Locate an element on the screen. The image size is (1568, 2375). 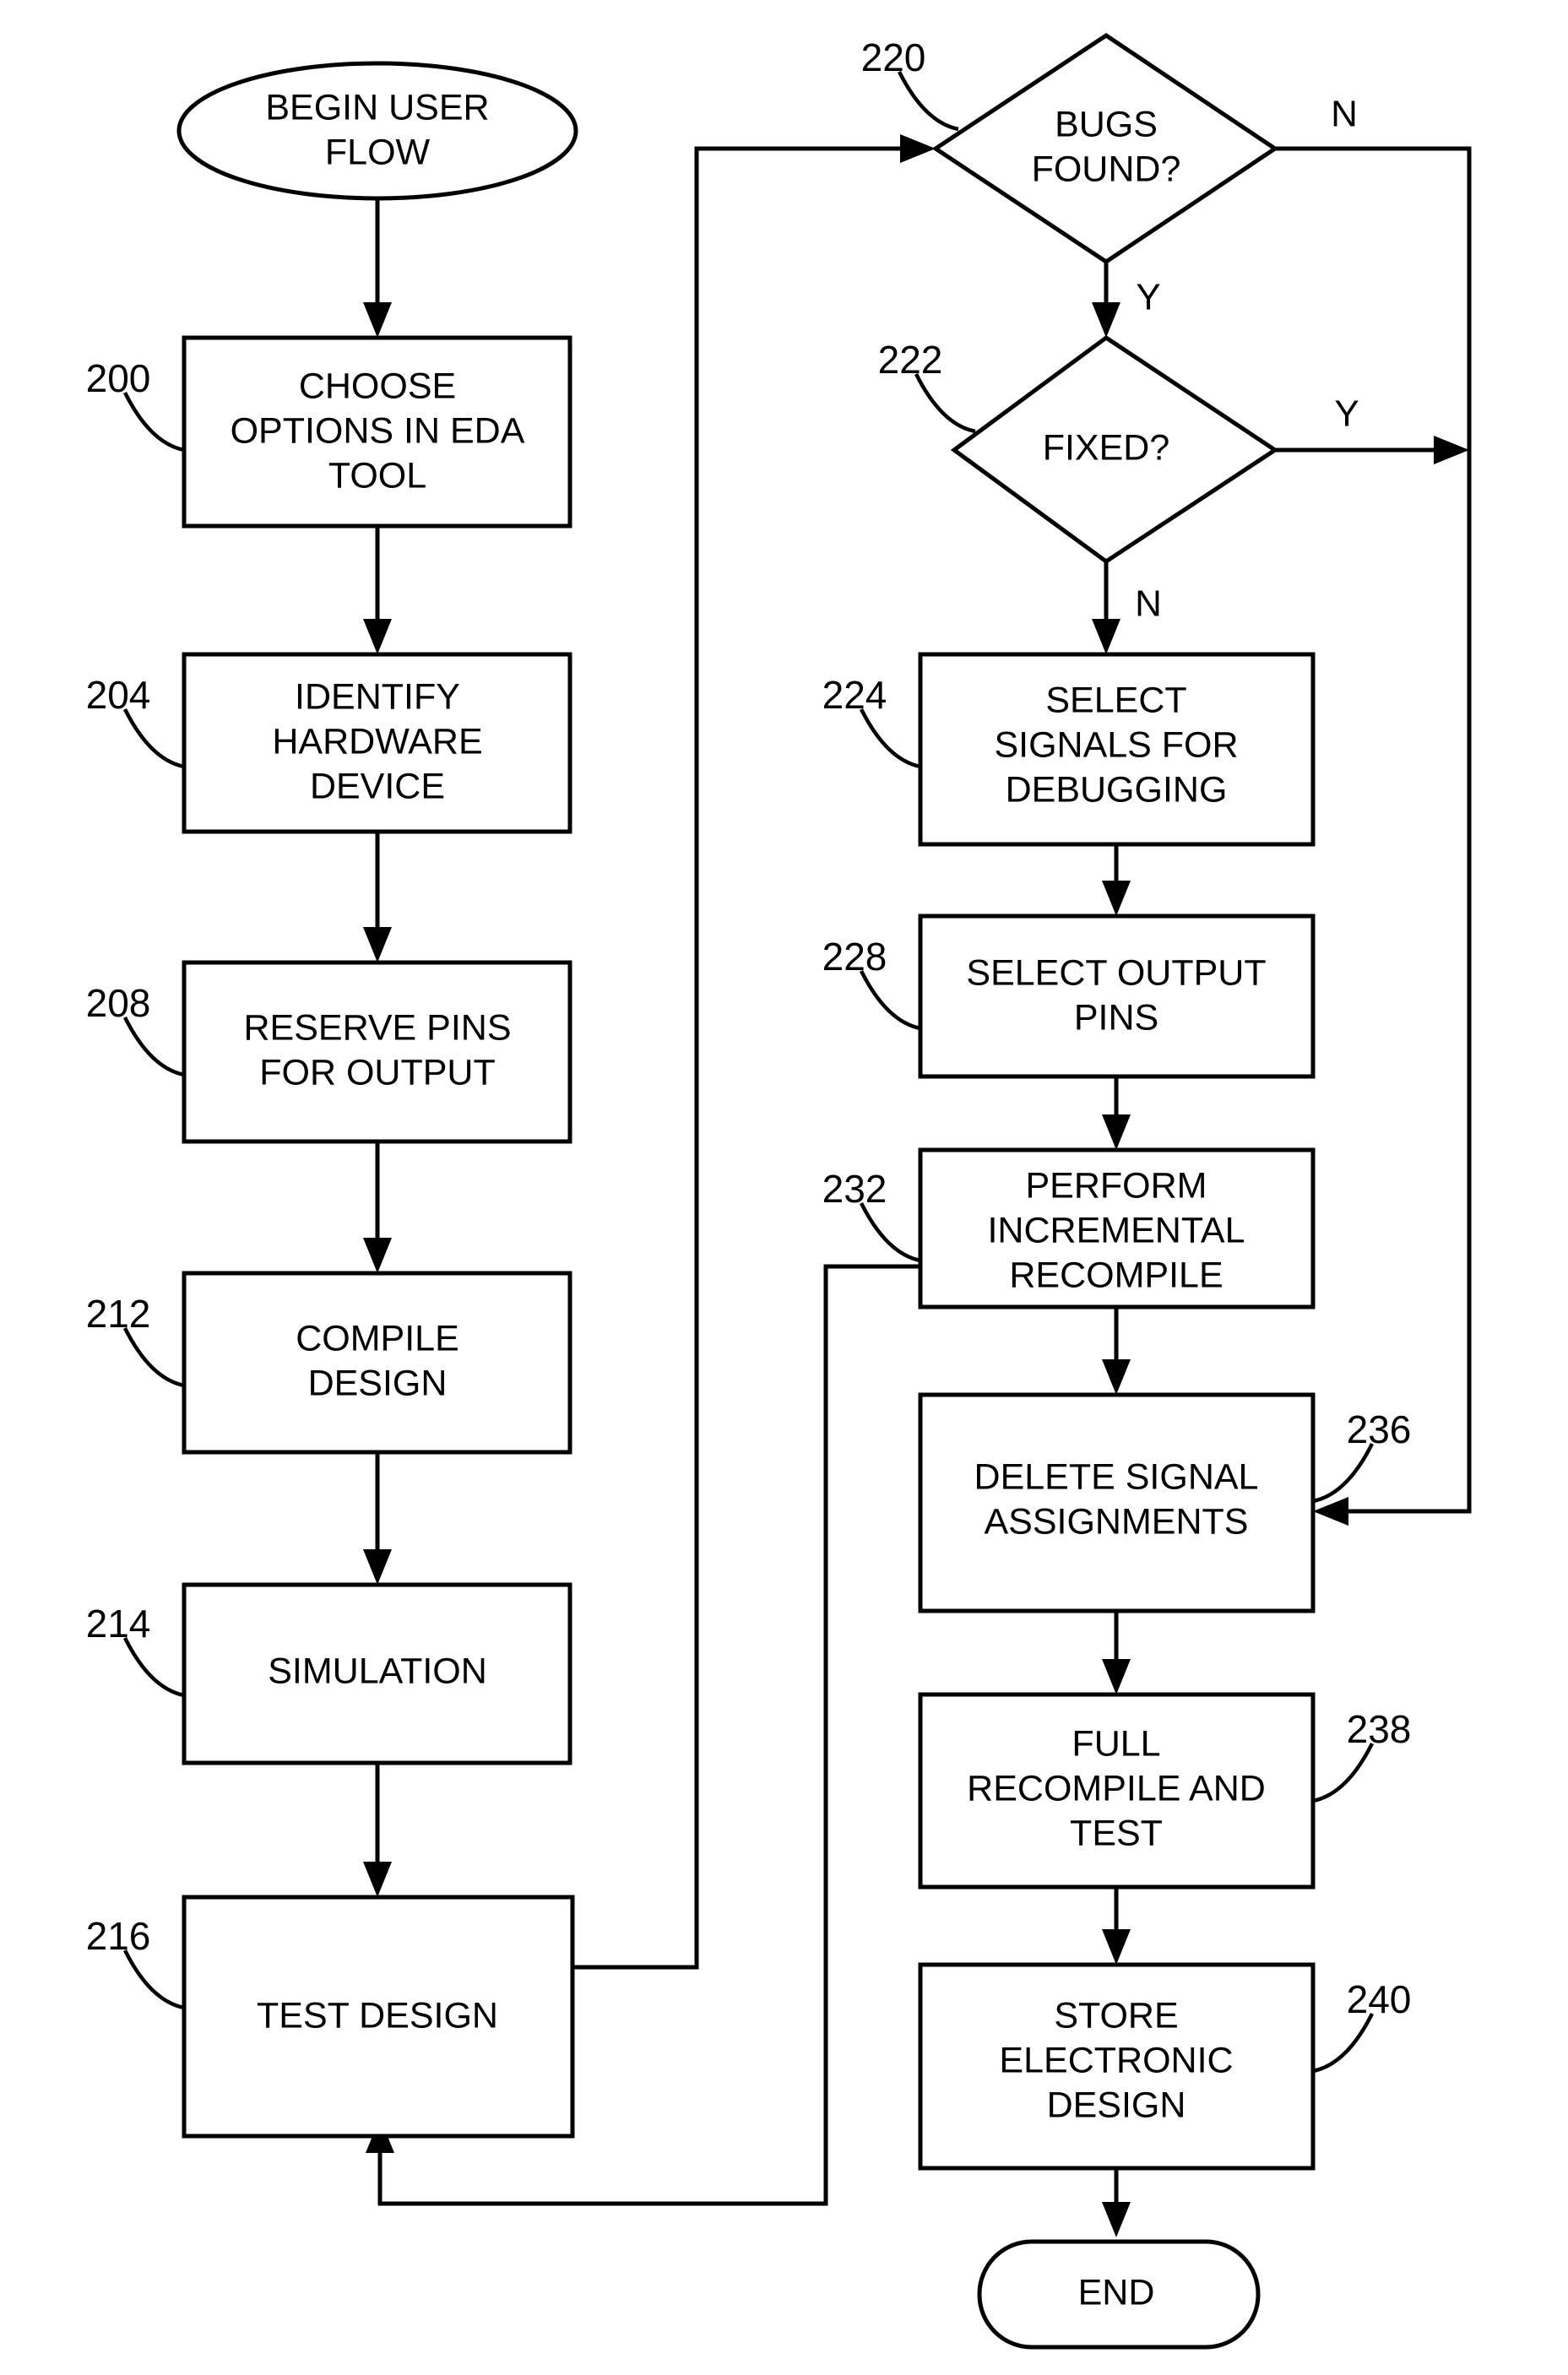
node-212-line-2: DESIGN is located at coordinates (378, 1383).